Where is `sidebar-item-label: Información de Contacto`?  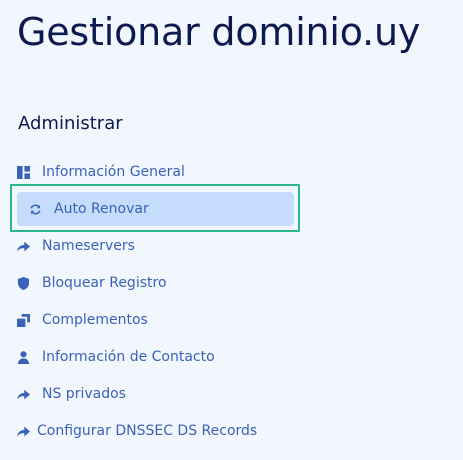 sidebar-item-label: Información de Contacto is located at coordinates (128, 357).